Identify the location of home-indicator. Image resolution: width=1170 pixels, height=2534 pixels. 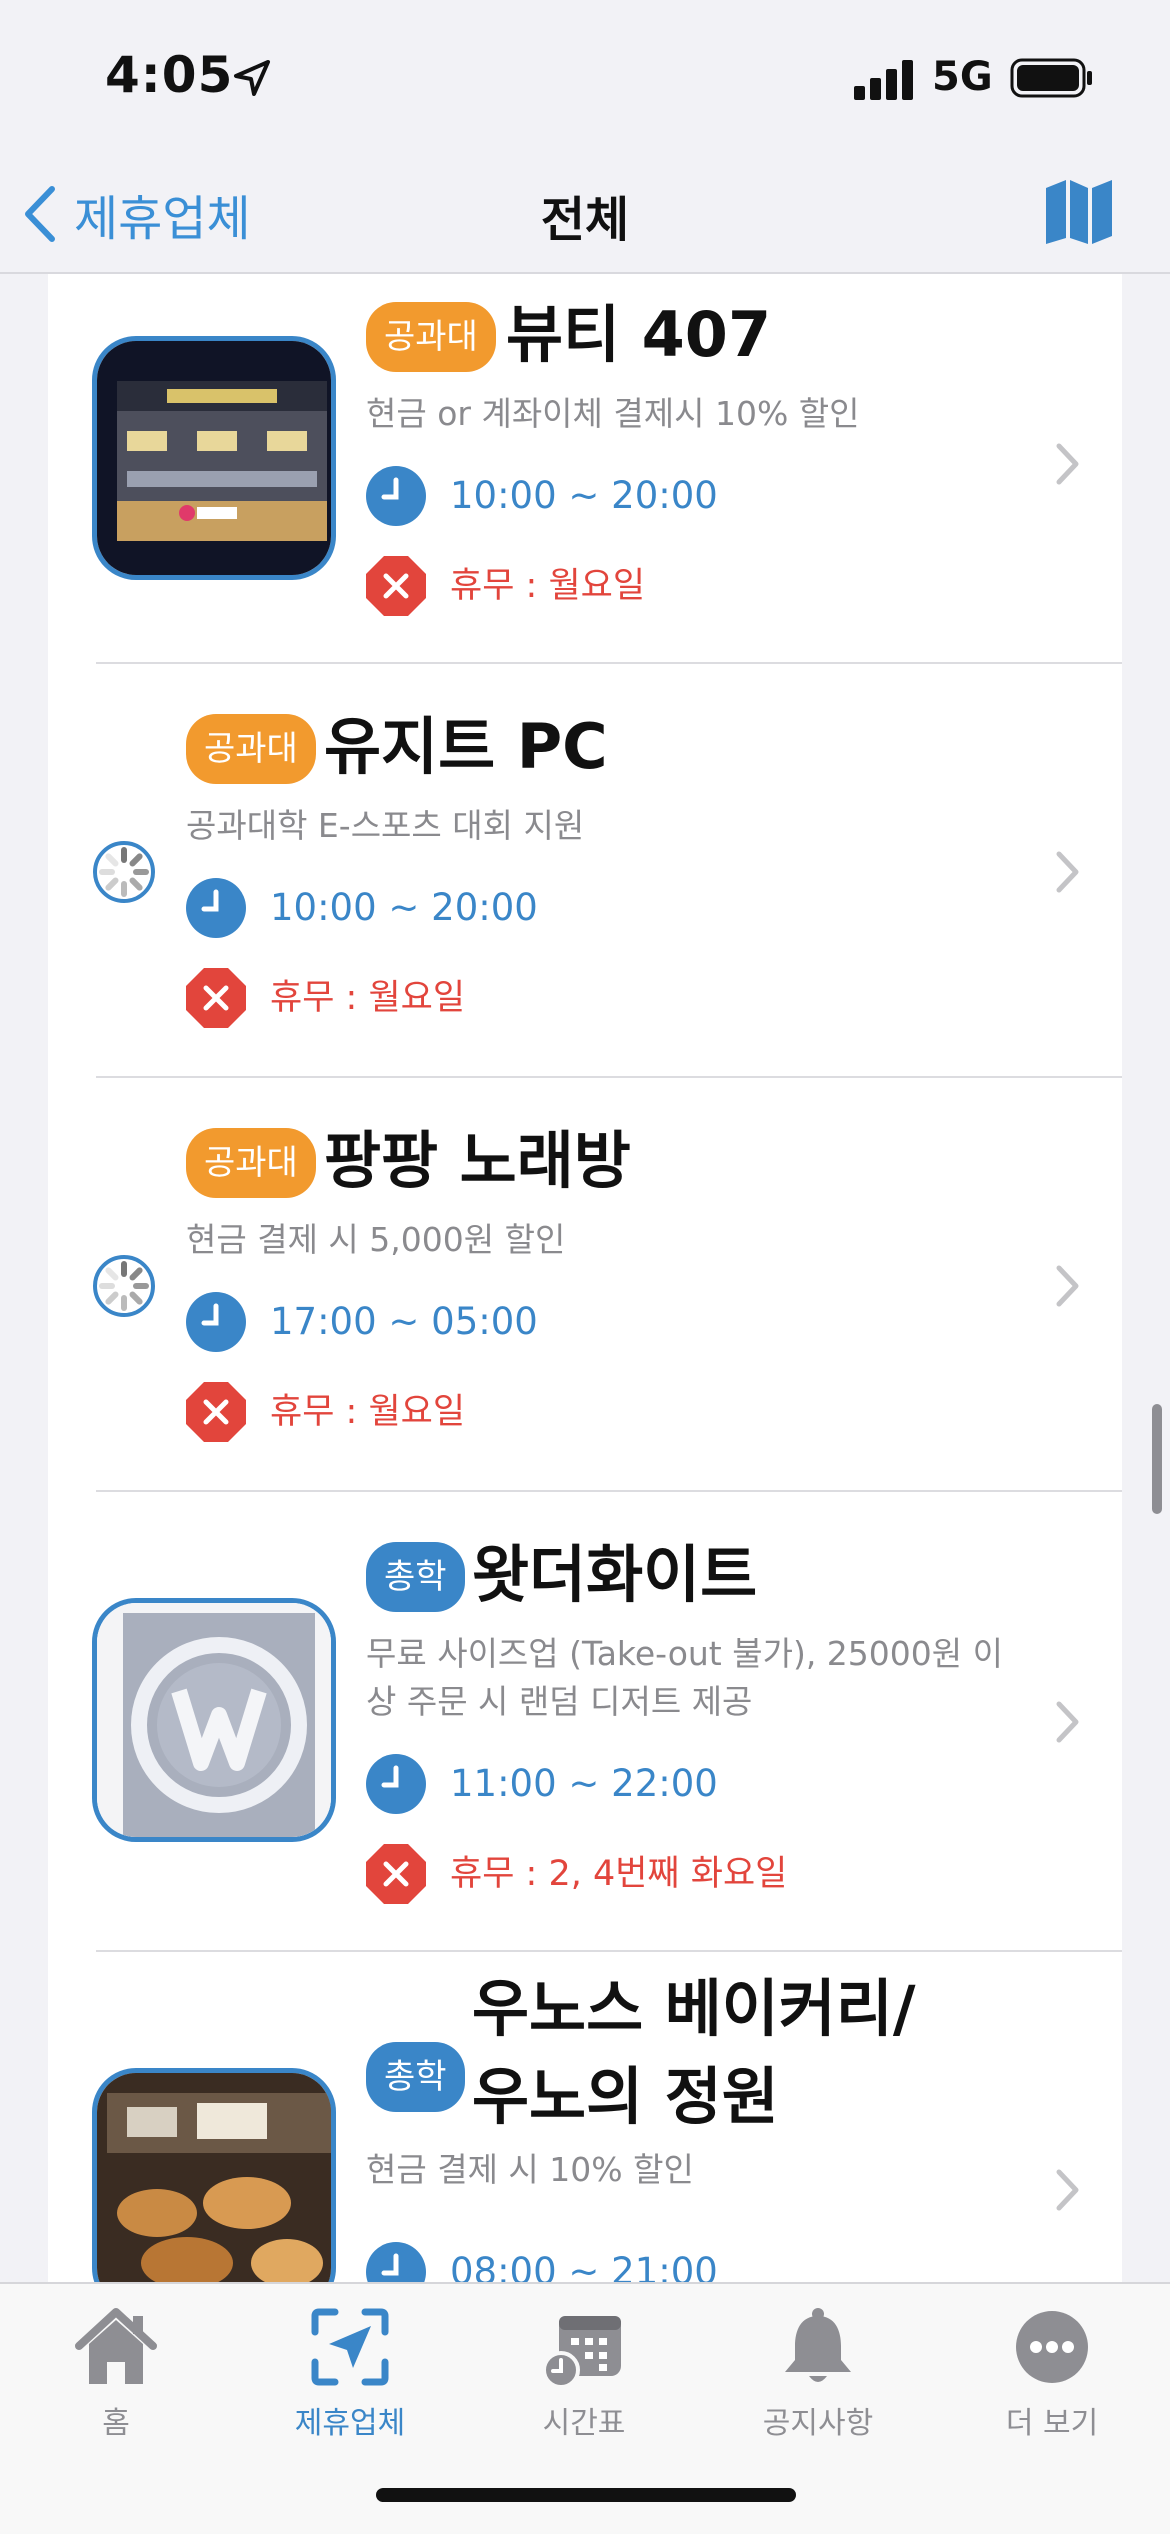
(586, 2495).